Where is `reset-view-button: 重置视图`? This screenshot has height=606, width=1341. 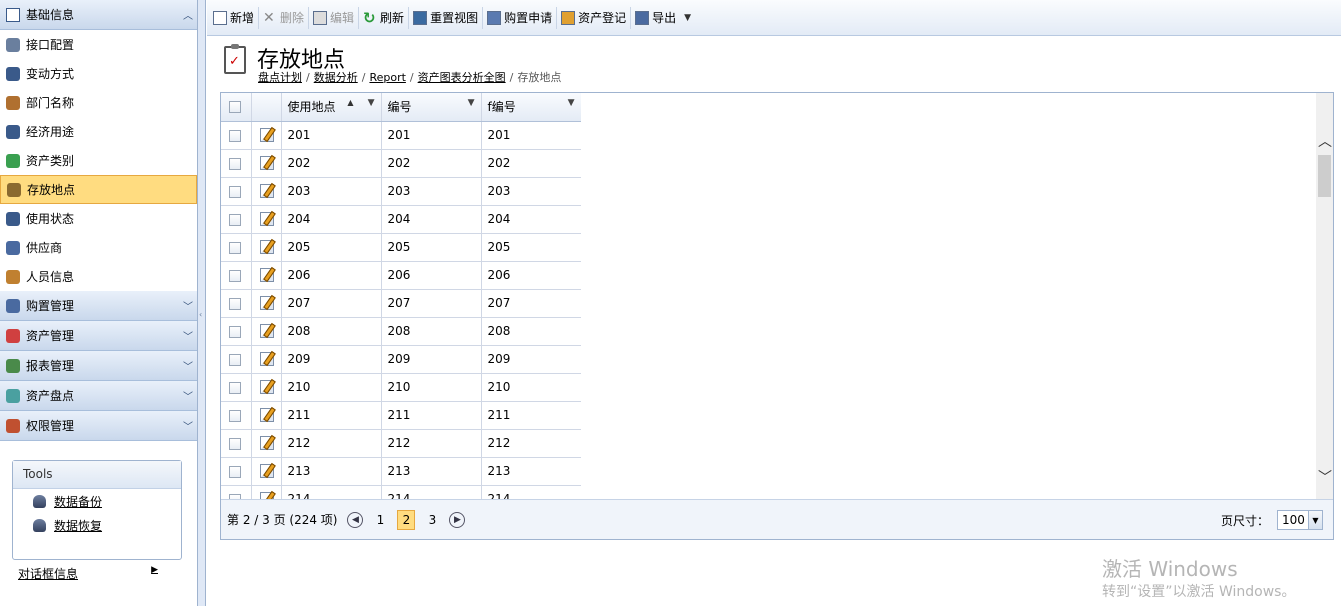
reset-view-button: 重置视图 is located at coordinates (446, 17).